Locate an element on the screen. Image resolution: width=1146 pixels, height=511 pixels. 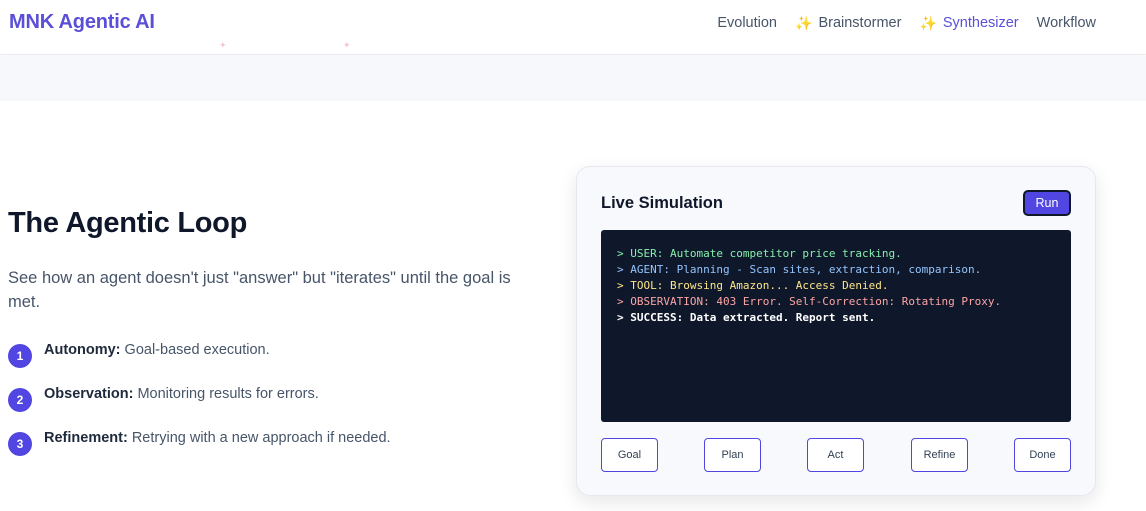
nav-item-workflow: Workflow is located at coordinates (1066, 23).